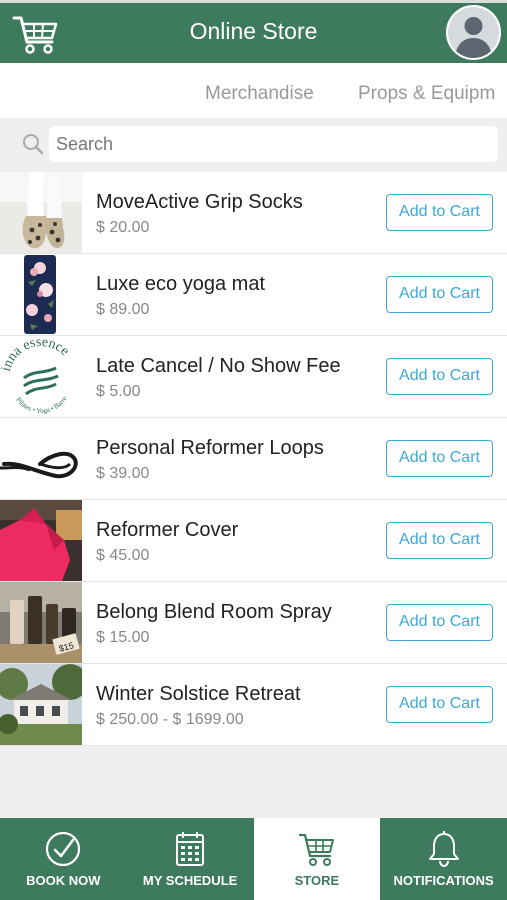 The image size is (507, 900). What do you see at coordinates (273, 144) in the screenshot?
I see `search-input` at bounding box center [273, 144].